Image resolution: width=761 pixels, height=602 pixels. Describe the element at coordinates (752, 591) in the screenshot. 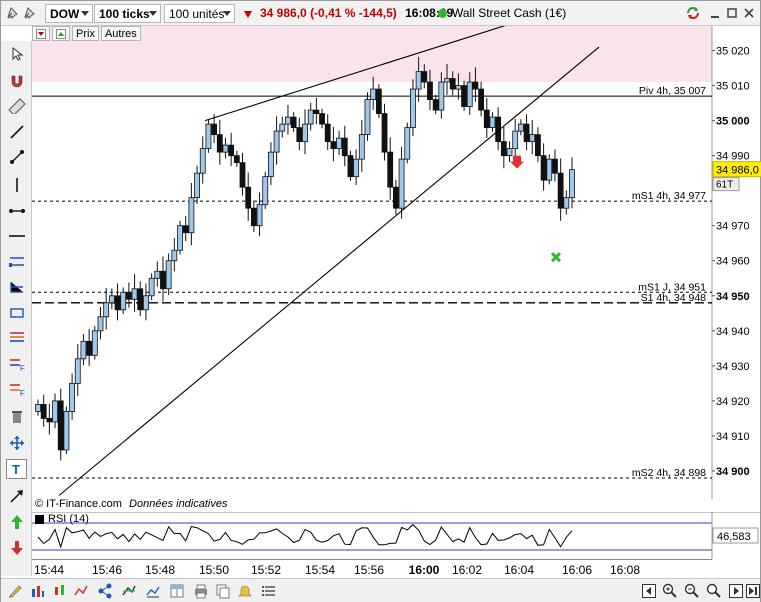

I see `end-icon` at that location.